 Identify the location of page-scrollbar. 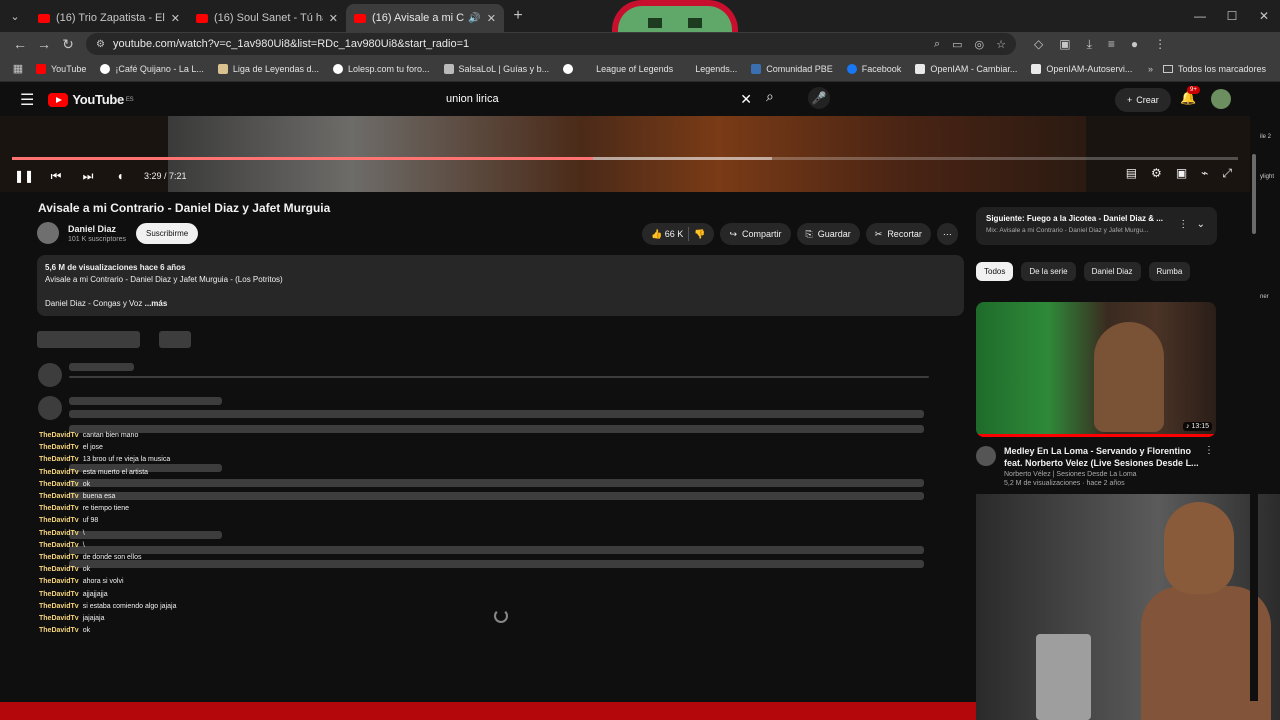
(1254, 408).